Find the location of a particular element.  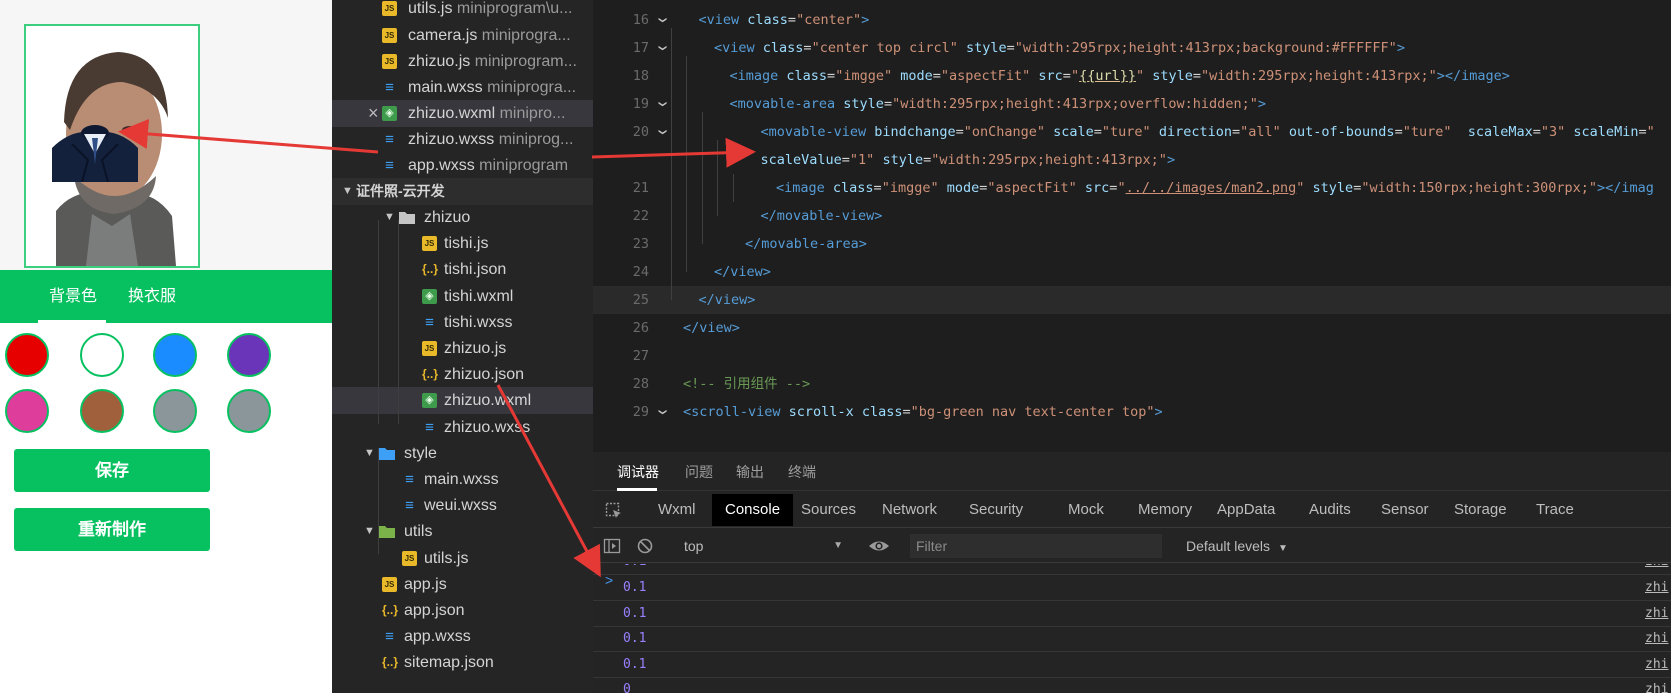

panel-tab-audits: Audits is located at coordinates (1330, 510).